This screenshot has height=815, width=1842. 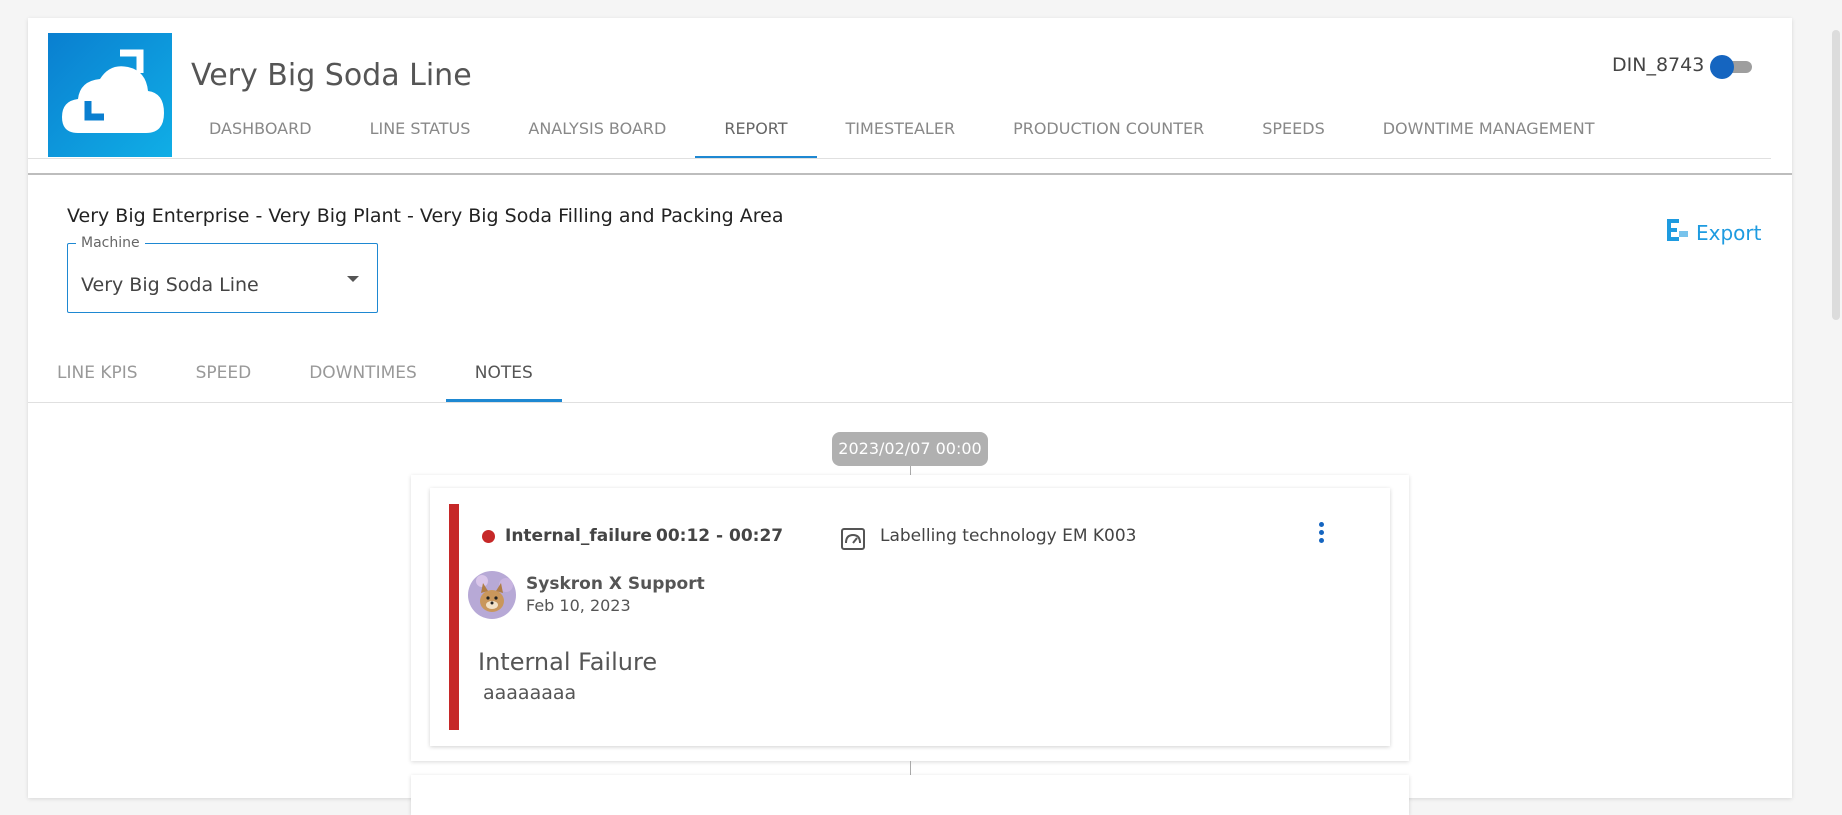 I want to click on header-divider, so click(x=910, y=174).